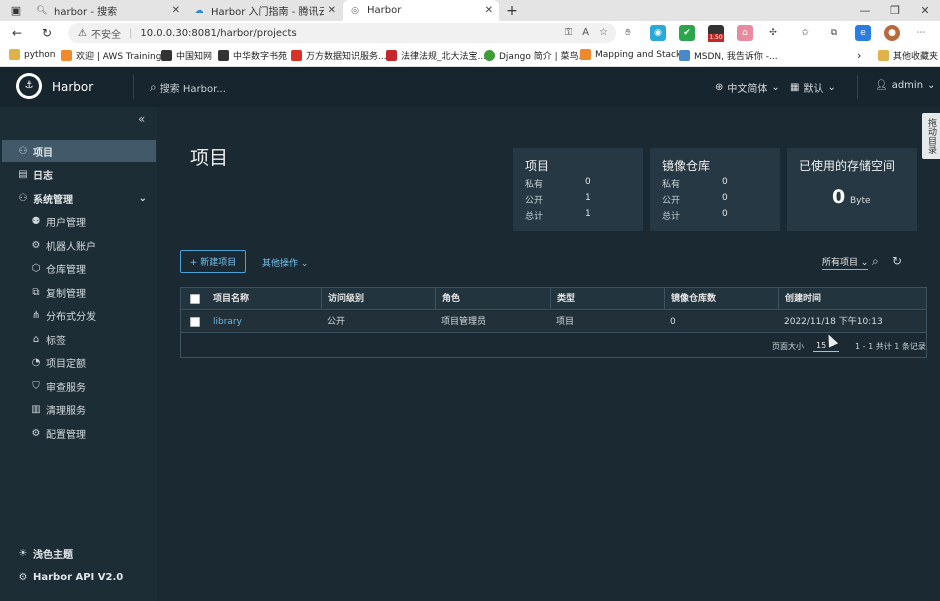 This screenshot has width=940, height=601. I want to click on date-format-selector: ▦ 默认 ⌄, so click(813, 87).